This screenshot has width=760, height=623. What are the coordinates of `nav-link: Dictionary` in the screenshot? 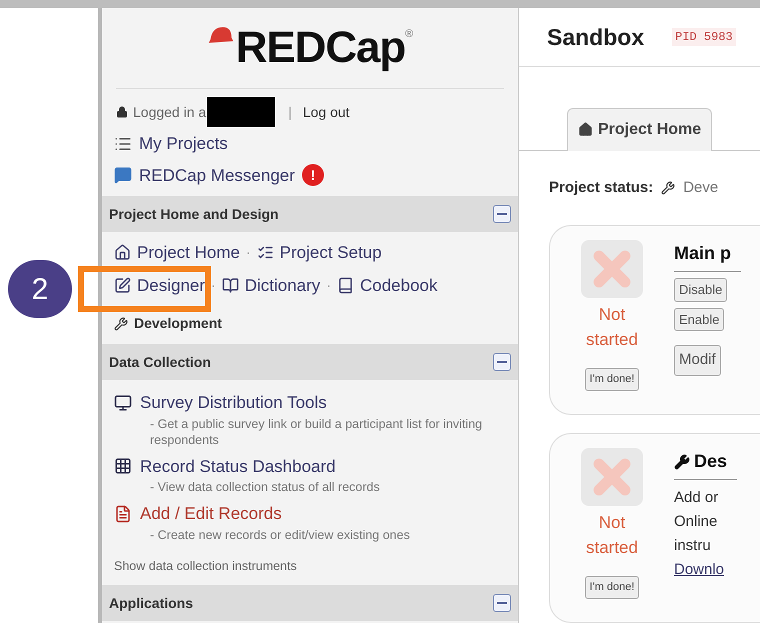 It's located at (282, 285).